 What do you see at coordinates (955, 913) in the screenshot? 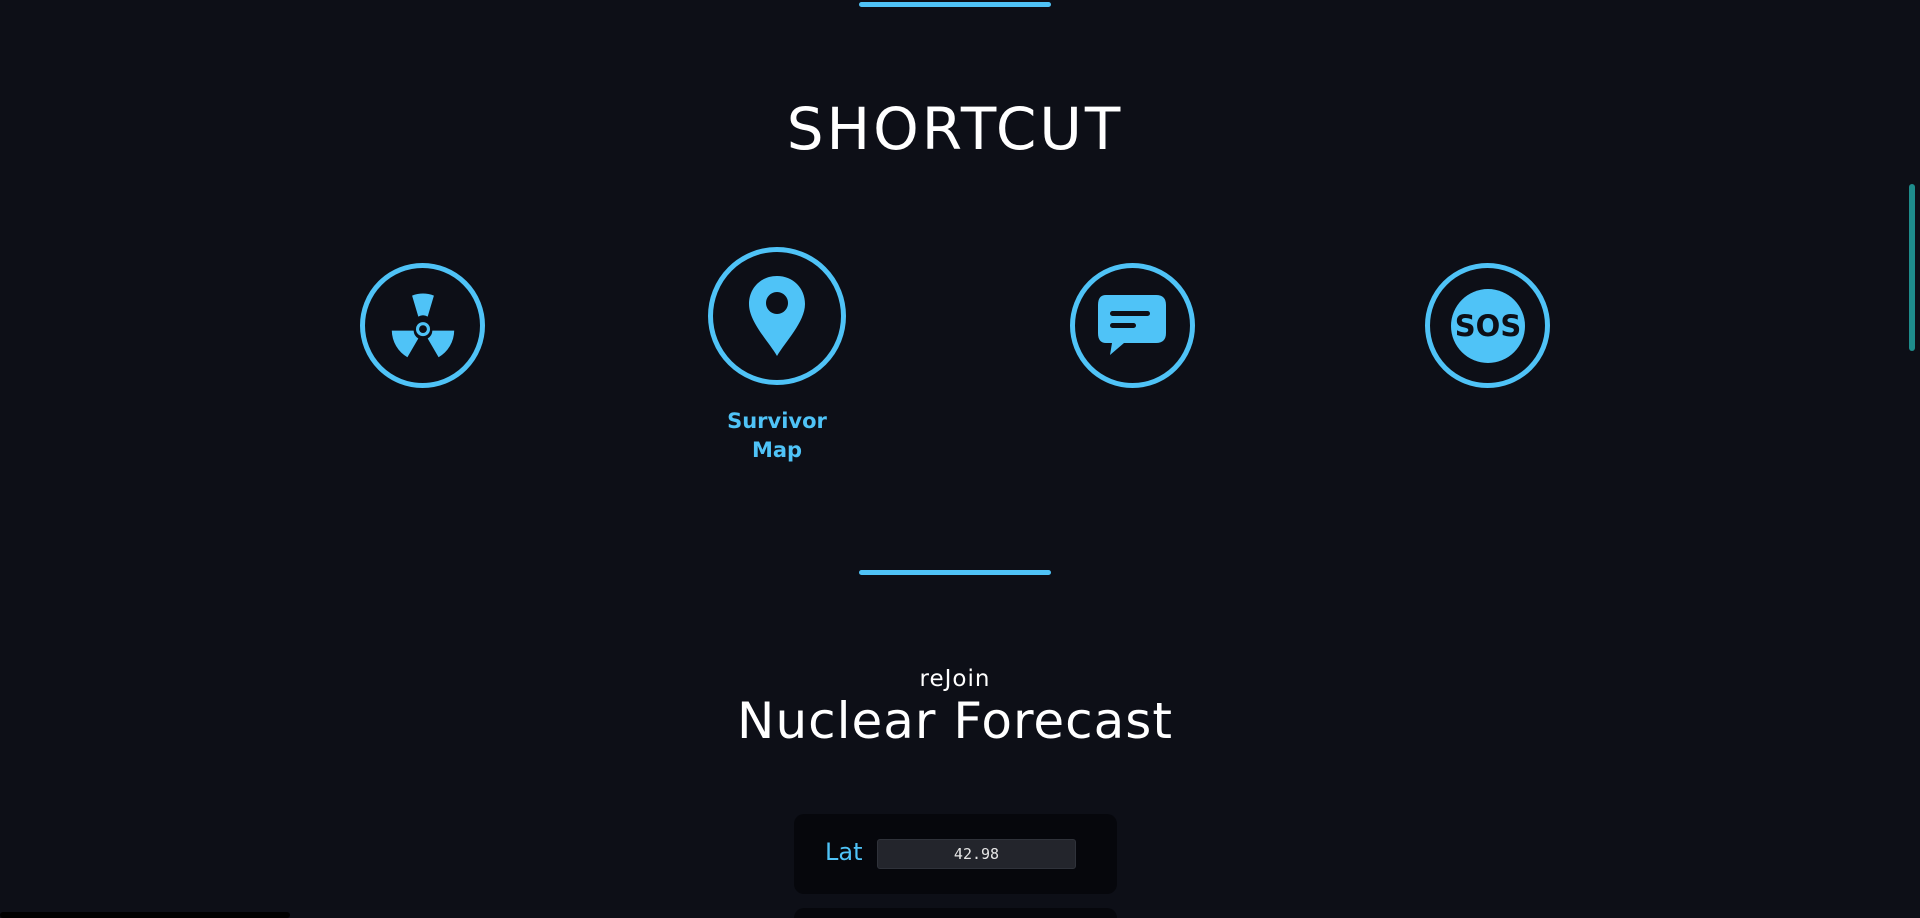
I see `next-field-card` at bounding box center [955, 913].